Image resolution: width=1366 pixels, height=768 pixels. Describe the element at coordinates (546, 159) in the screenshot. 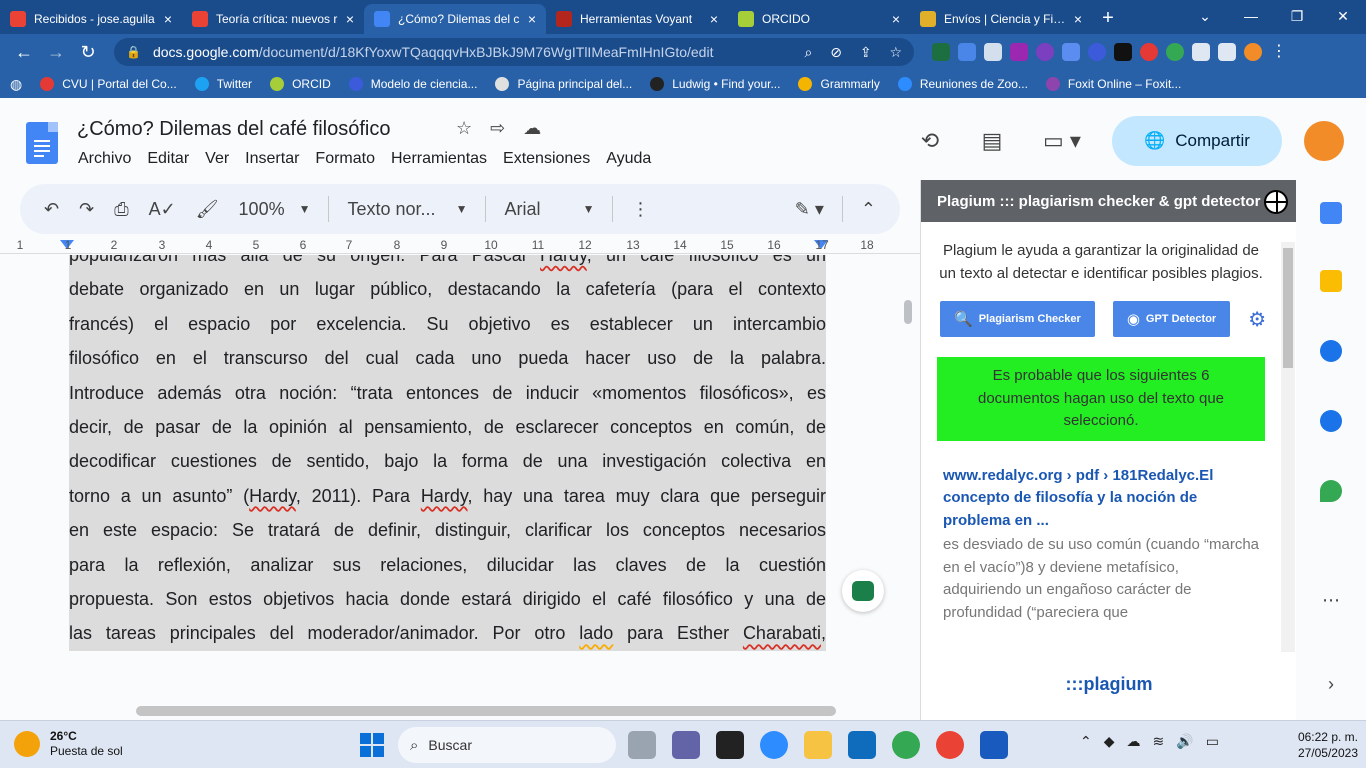

I see `menu-item: Extensiones` at that location.